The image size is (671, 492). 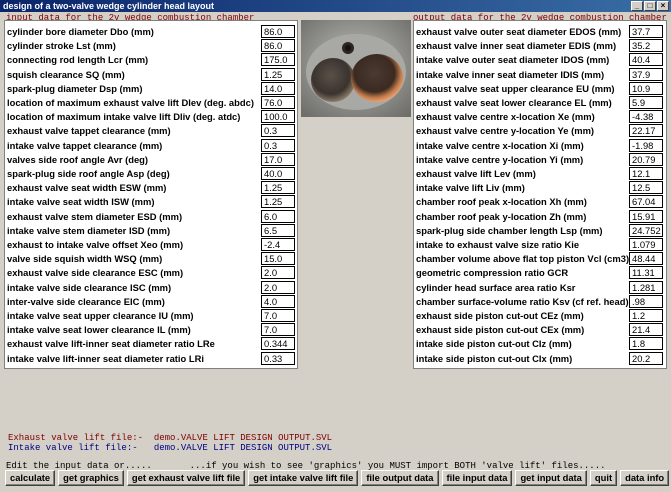 I want to click on output-value-field: 20.2, so click(x=646, y=358).